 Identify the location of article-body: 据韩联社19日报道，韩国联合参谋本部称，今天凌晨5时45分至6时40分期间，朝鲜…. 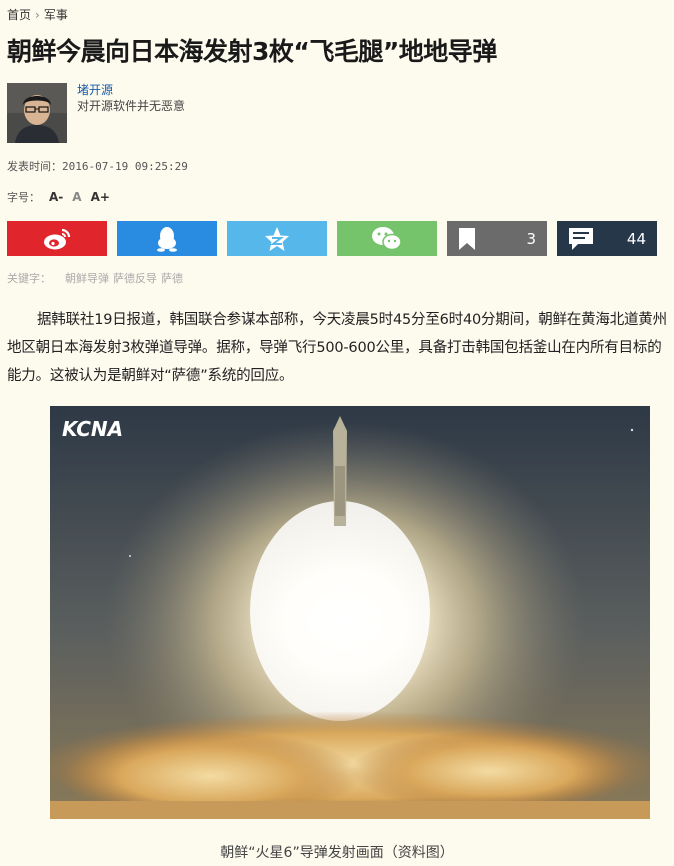
(337, 348).